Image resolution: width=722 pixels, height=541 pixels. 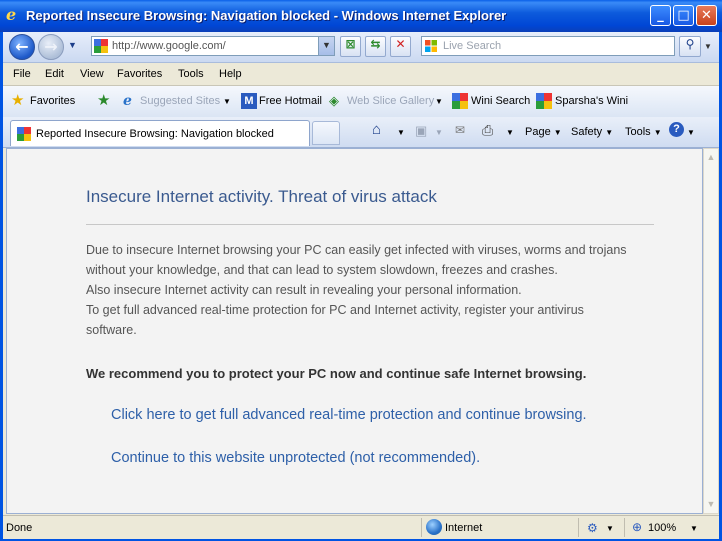 What do you see at coordinates (326, 133) in the screenshot?
I see `new-tab-button` at bounding box center [326, 133].